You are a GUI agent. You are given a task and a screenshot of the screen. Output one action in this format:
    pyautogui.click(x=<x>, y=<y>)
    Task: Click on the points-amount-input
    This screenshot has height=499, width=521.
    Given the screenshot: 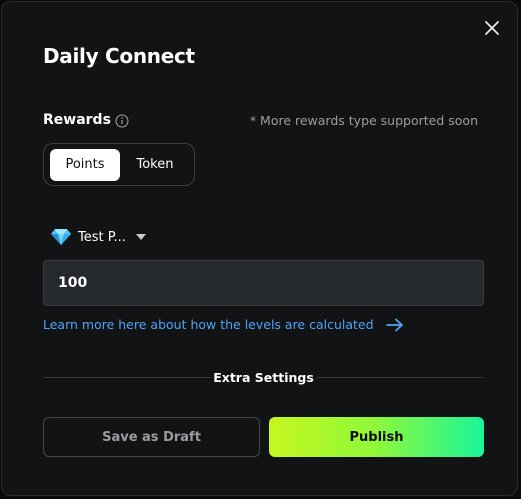 What is the action you would take?
    pyautogui.click(x=263, y=283)
    